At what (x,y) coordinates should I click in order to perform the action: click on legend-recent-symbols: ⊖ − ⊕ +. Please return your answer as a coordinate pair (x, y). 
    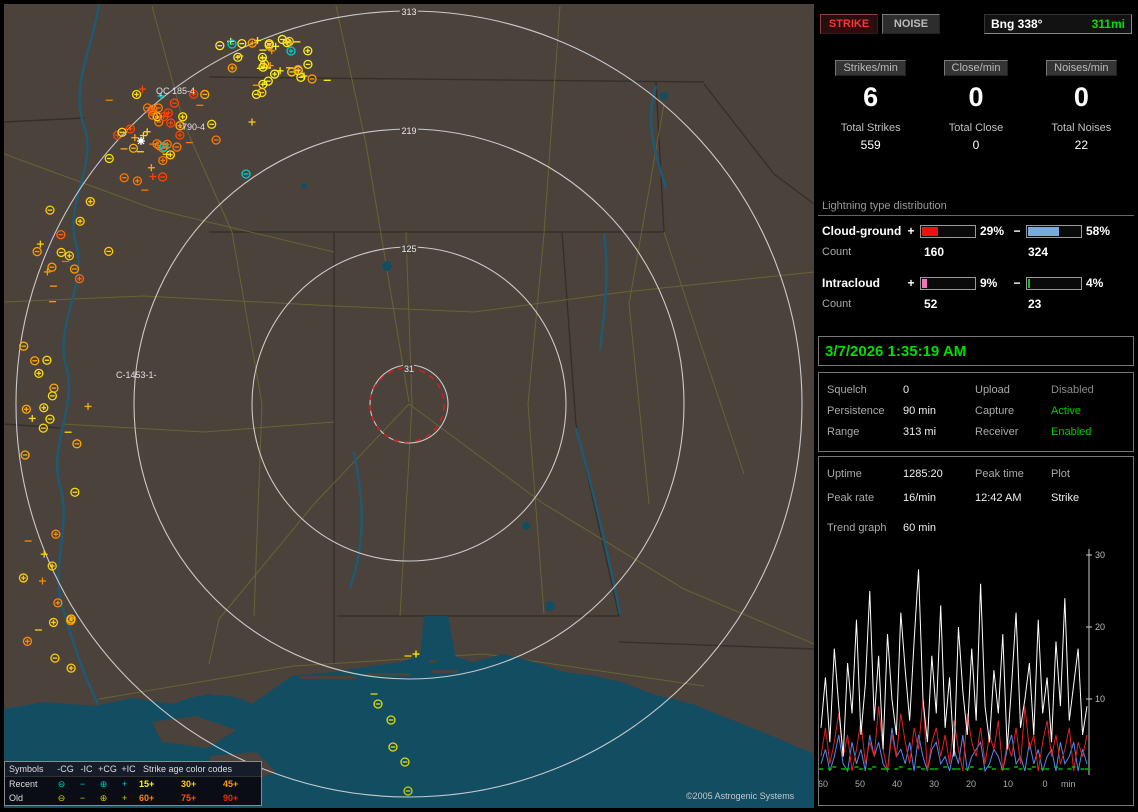
    Looking at the image, I should click on (93, 784).